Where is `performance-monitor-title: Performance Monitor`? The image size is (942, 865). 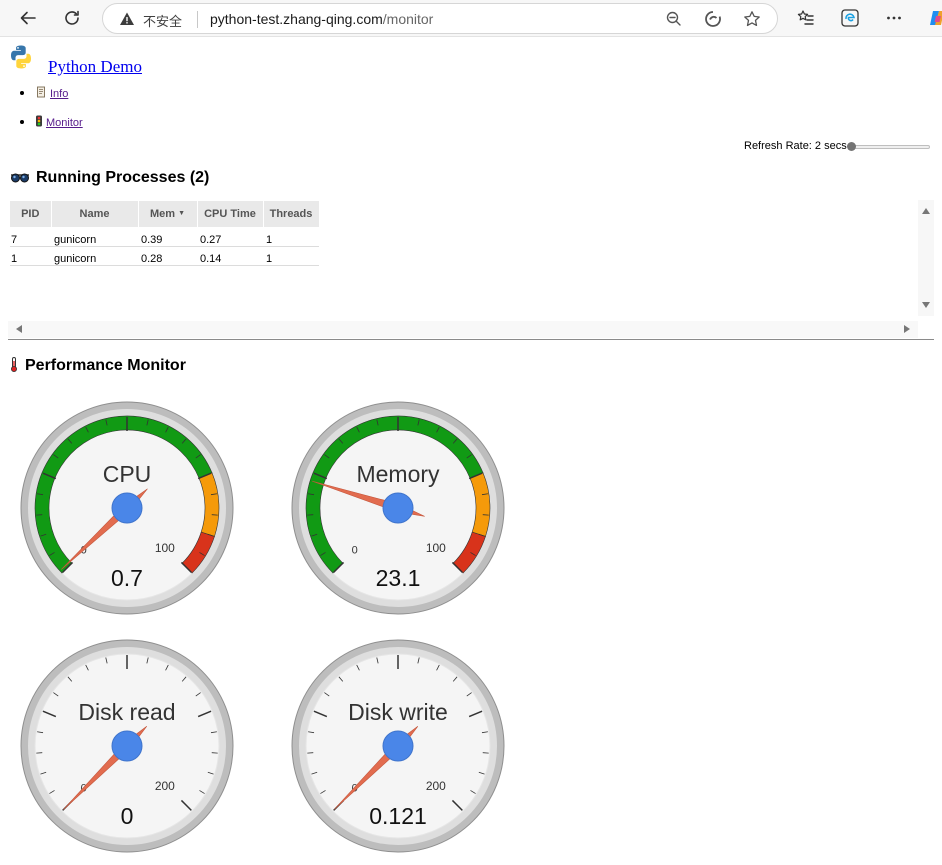
performance-monitor-title: Performance Monitor is located at coordinates (105, 365).